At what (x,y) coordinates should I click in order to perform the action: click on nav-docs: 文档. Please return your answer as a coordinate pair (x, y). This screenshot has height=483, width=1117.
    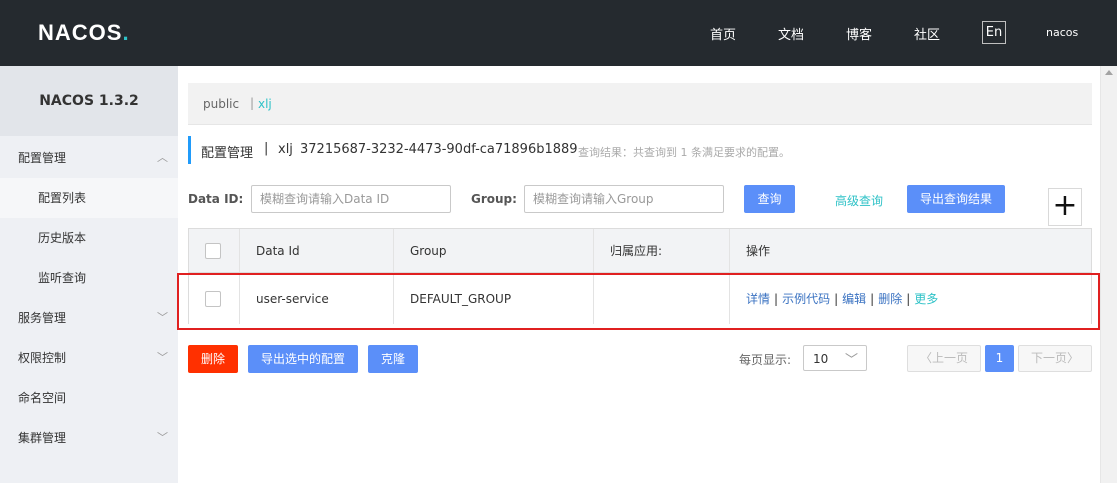
    Looking at the image, I should click on (791, 33).